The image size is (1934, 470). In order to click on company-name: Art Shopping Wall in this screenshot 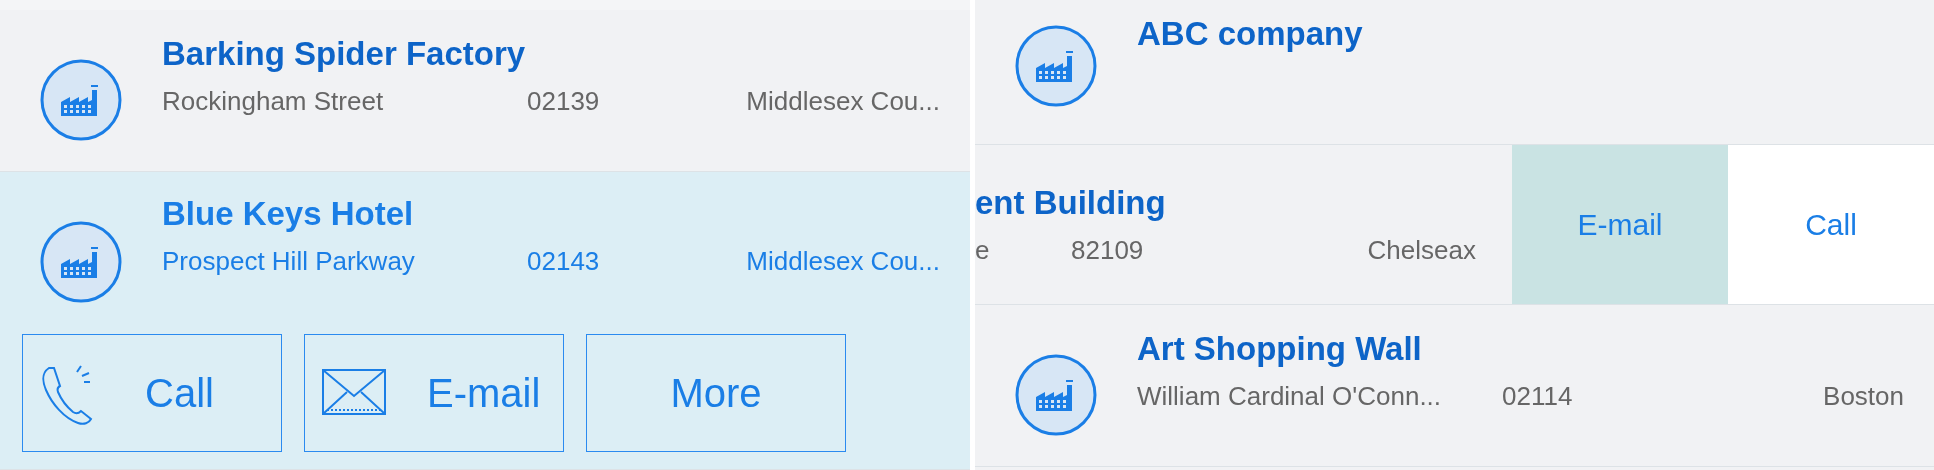, I will do `click(1280, 349)`.